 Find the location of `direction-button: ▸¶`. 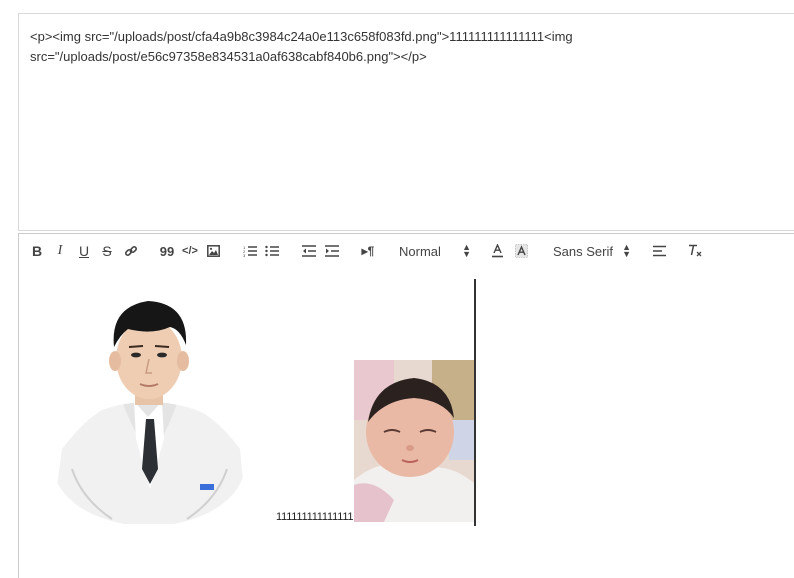

direction-button: ▸¶ is located at coordinates (368, 251).